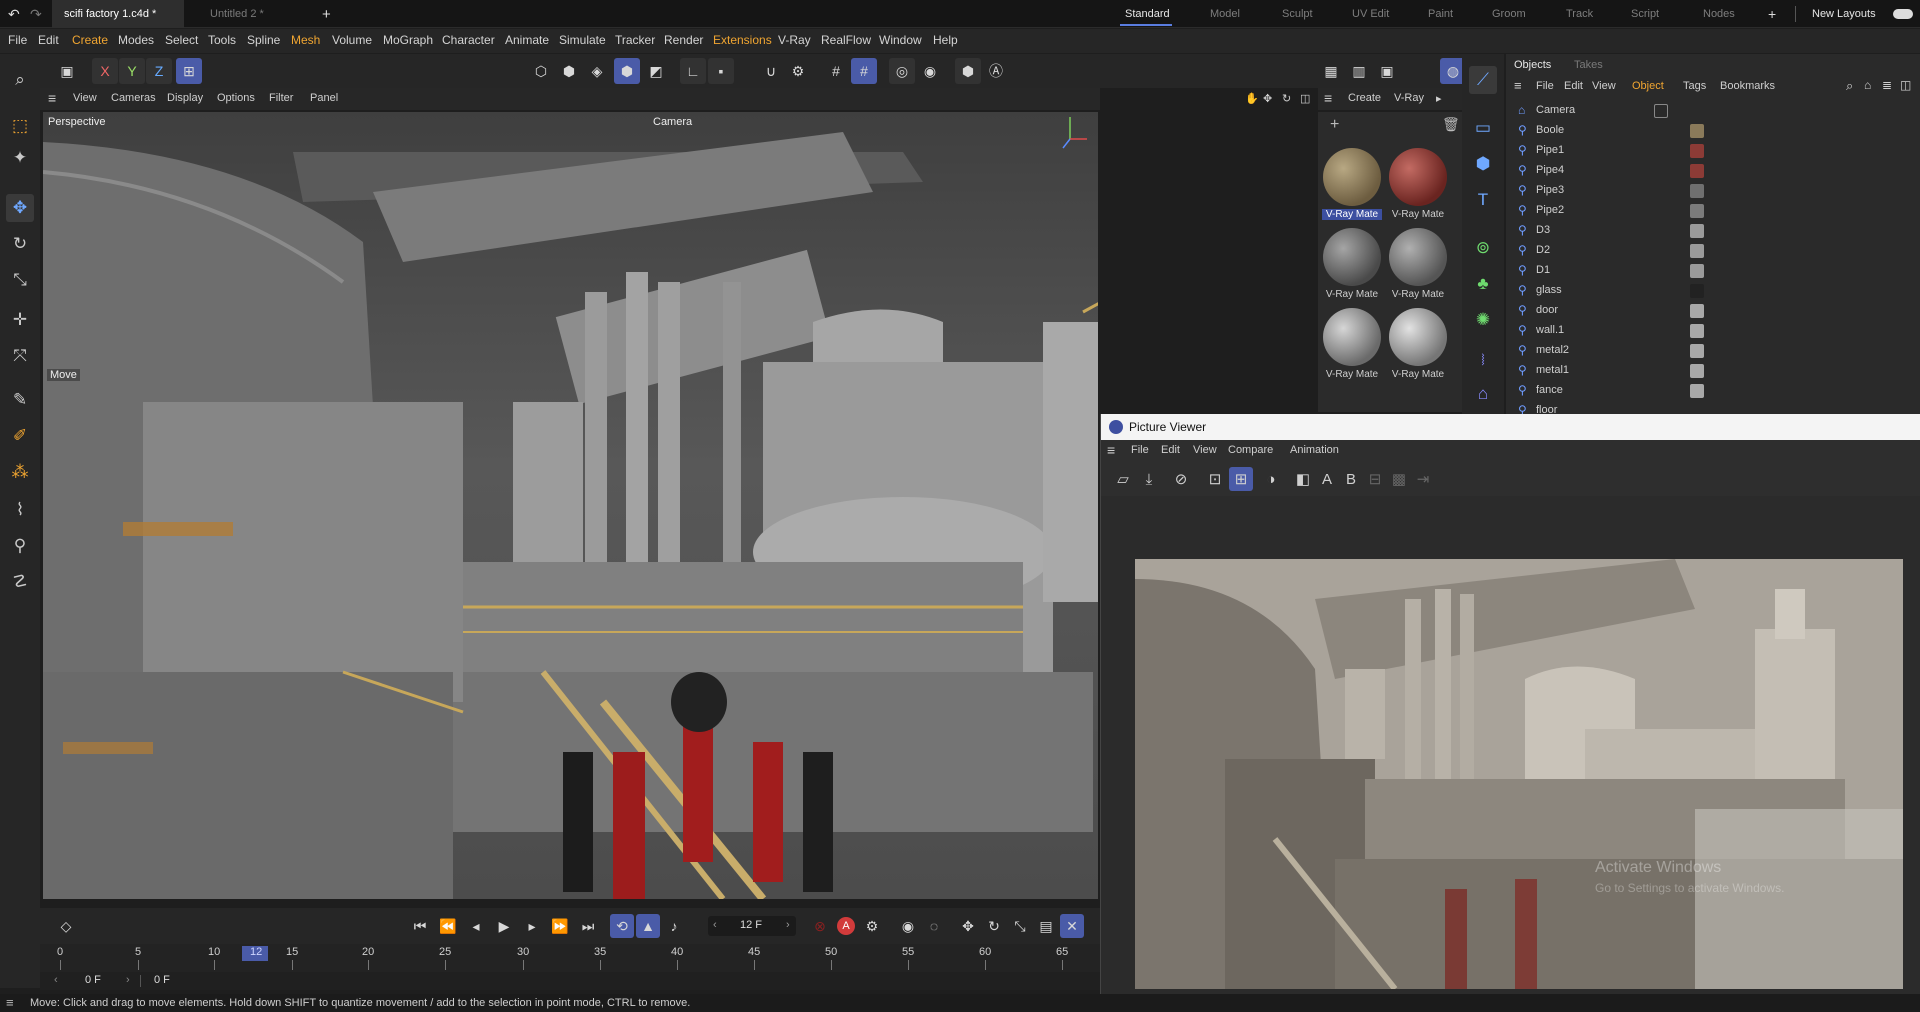 This screenshot has height=1012, width=1920. I want to click on rectangle-icon: ▭, so click(1483, 128).